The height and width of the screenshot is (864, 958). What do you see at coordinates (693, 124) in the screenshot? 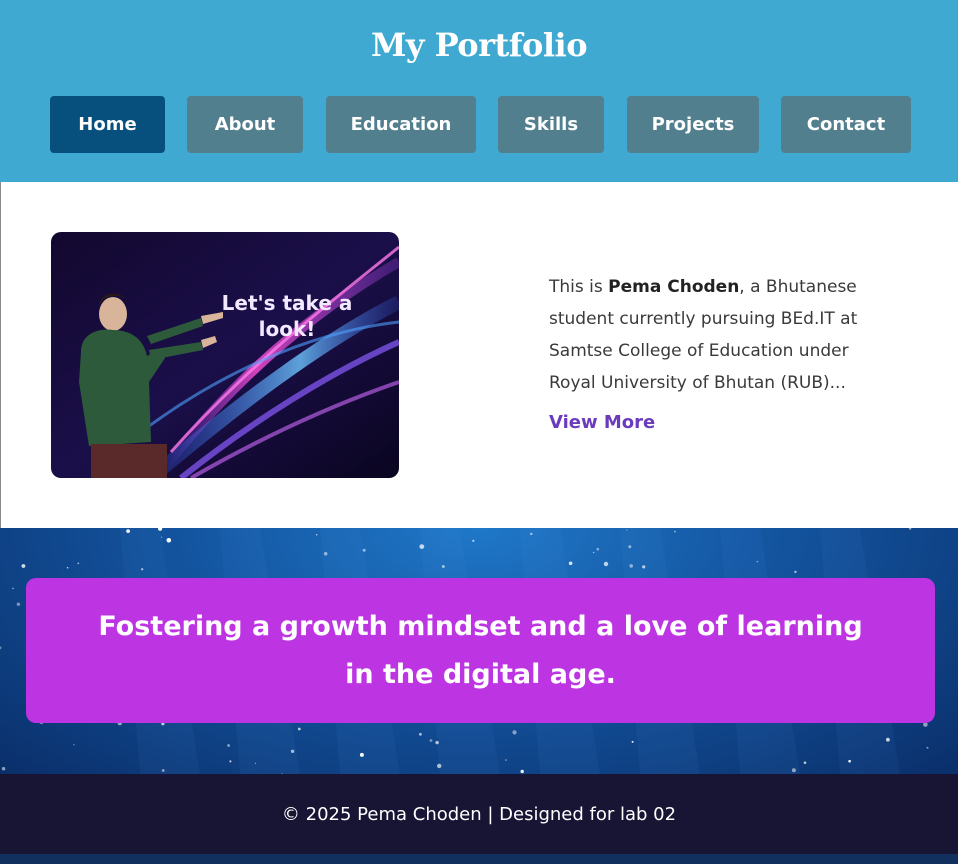
I see `nav-projects-button: Projects` at bounding box center [693, 124].